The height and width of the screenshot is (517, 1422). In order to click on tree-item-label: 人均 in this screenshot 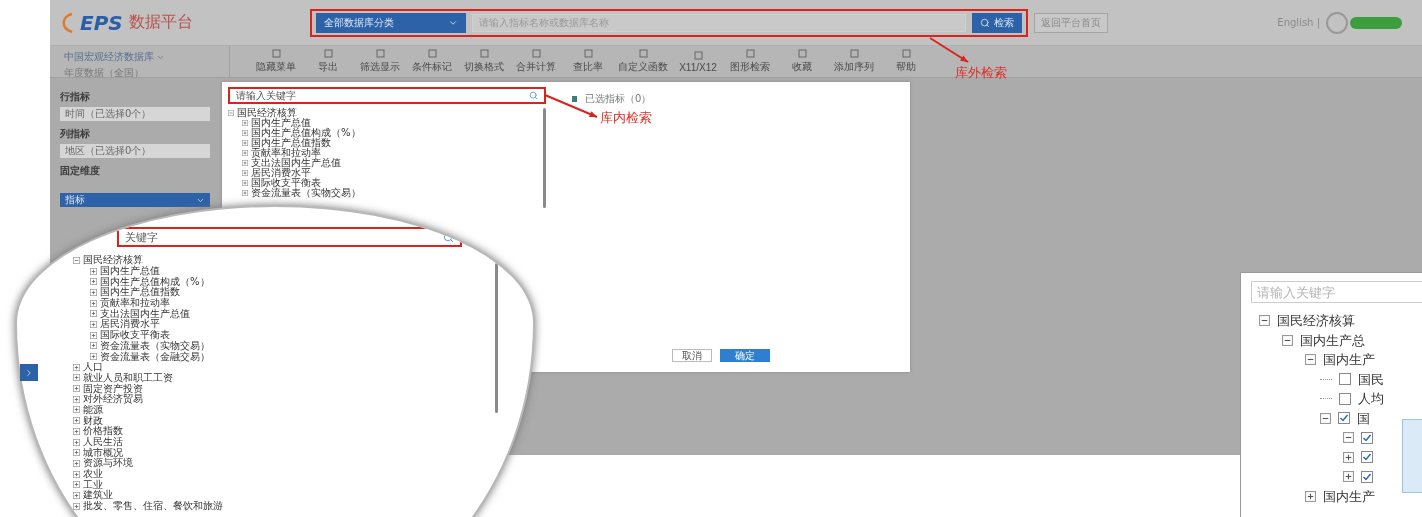, I will do `click(1371, 399)`.